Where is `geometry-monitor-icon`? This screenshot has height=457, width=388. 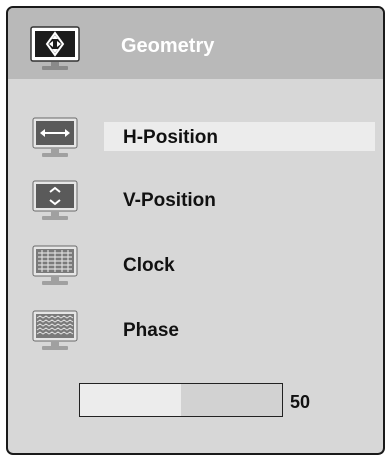
geometry-monitor-icon is located at coordinates (55, 48).